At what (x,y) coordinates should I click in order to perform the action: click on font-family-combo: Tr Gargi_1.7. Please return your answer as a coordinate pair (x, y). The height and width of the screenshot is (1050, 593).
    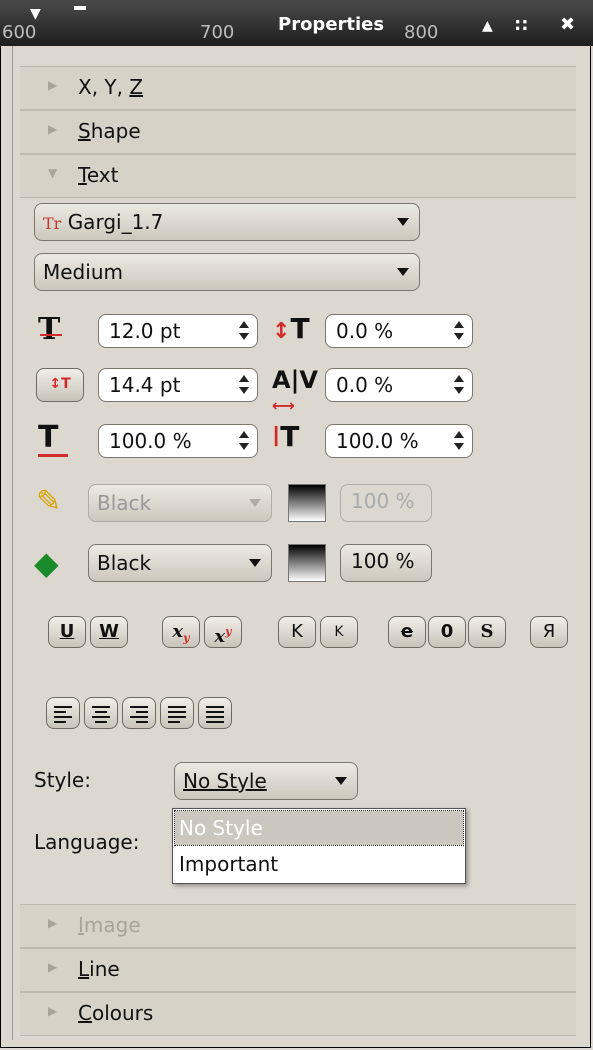
    Looking at the image, I should click on (227, 222).